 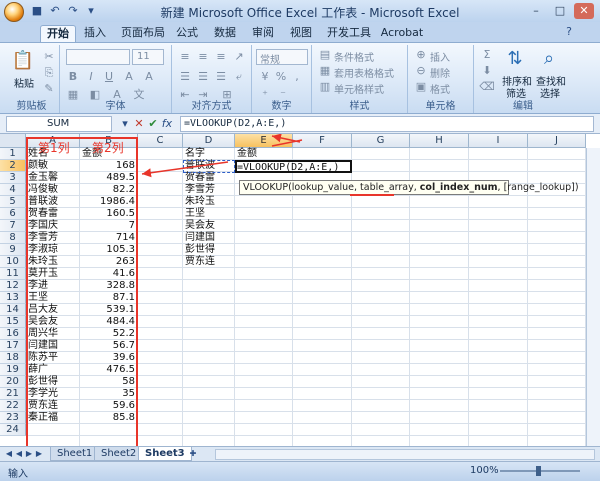 What do you see at coordinates (297, 77) in the screenshot?
I see `comma-icon: ,` at bounding box center [297, 77].